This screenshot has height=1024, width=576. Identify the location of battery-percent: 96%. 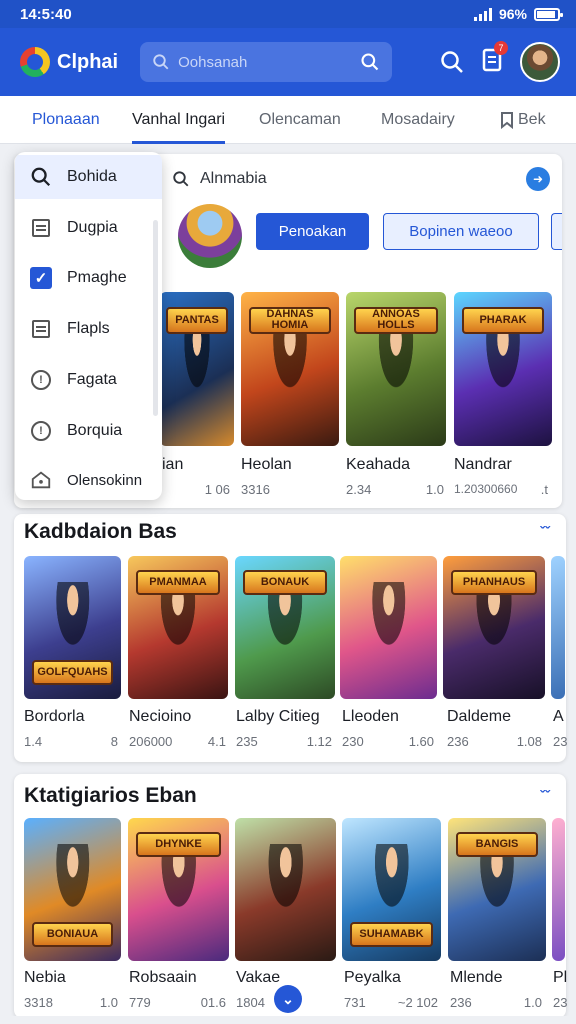
(512, 14).